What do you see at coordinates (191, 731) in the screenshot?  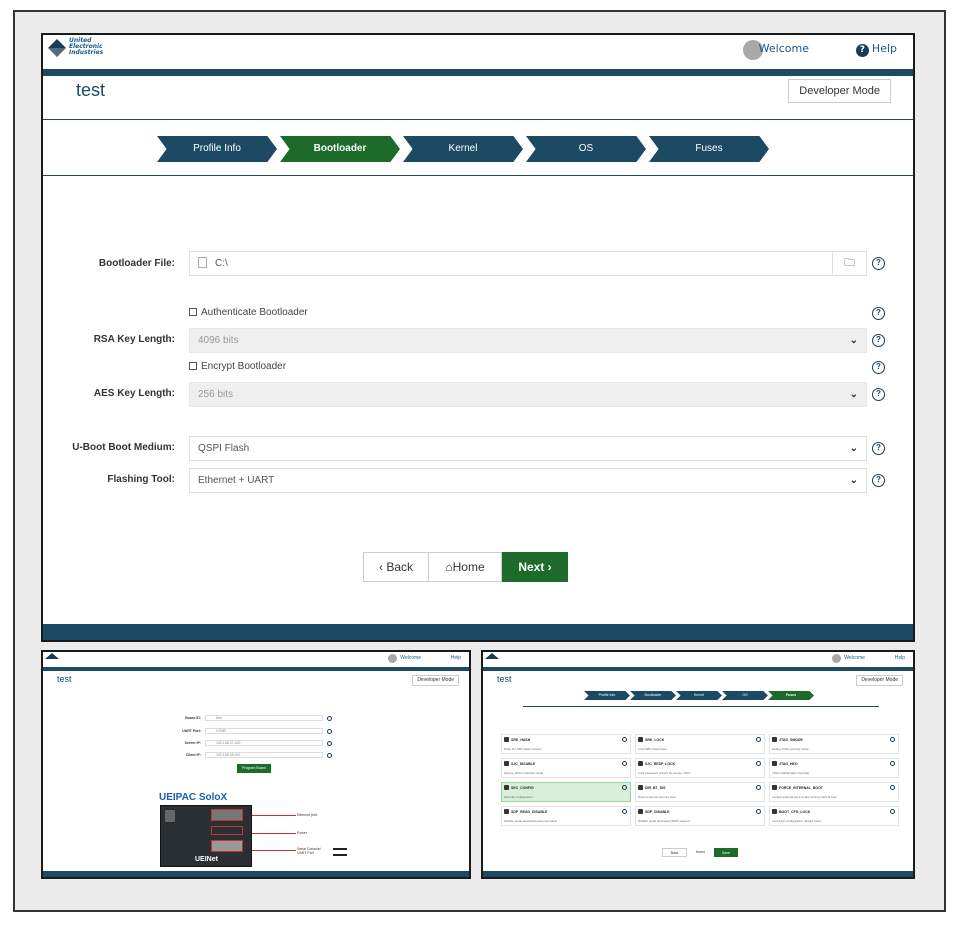 I see `uart-port-label: UART Port:` at bounding box center [191, 731].